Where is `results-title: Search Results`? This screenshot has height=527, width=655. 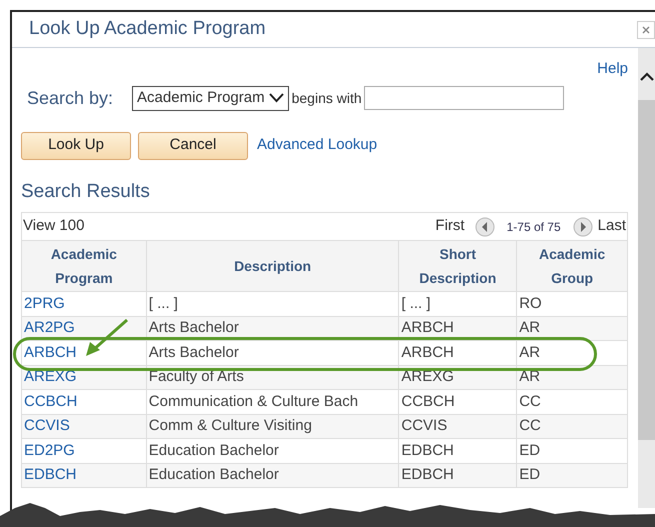
results-title: Search Results is located at coordinates (86, 192).